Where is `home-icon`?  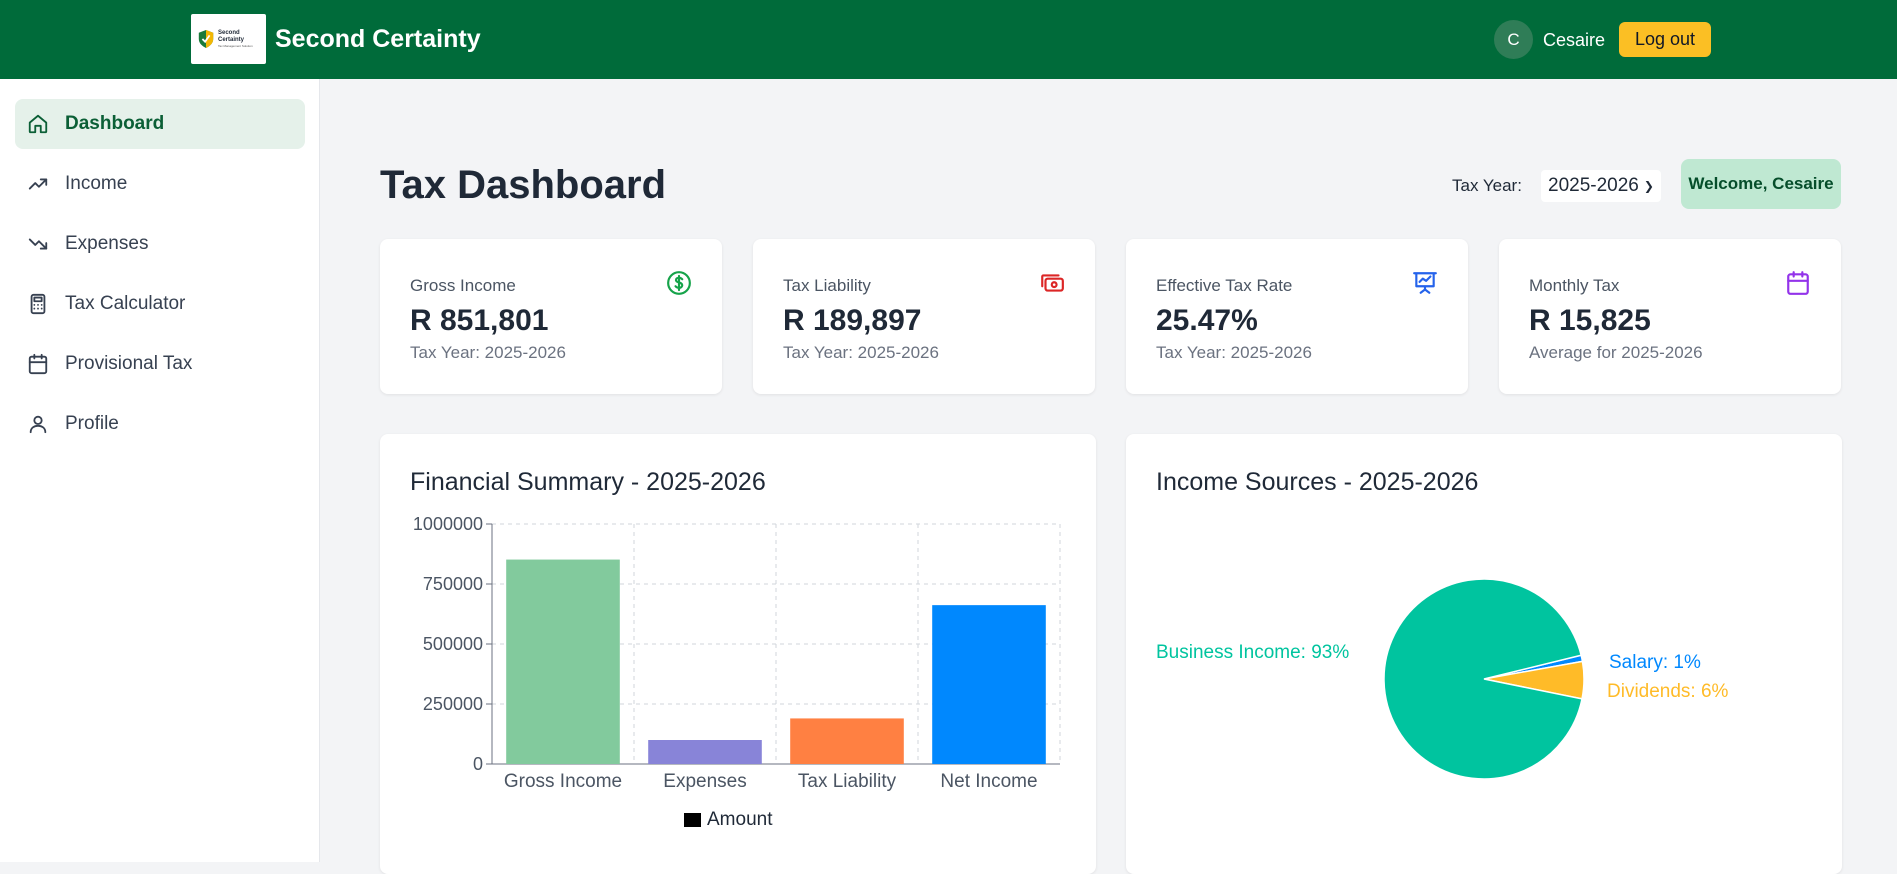 home-icon is located at coordinates (38, 124).